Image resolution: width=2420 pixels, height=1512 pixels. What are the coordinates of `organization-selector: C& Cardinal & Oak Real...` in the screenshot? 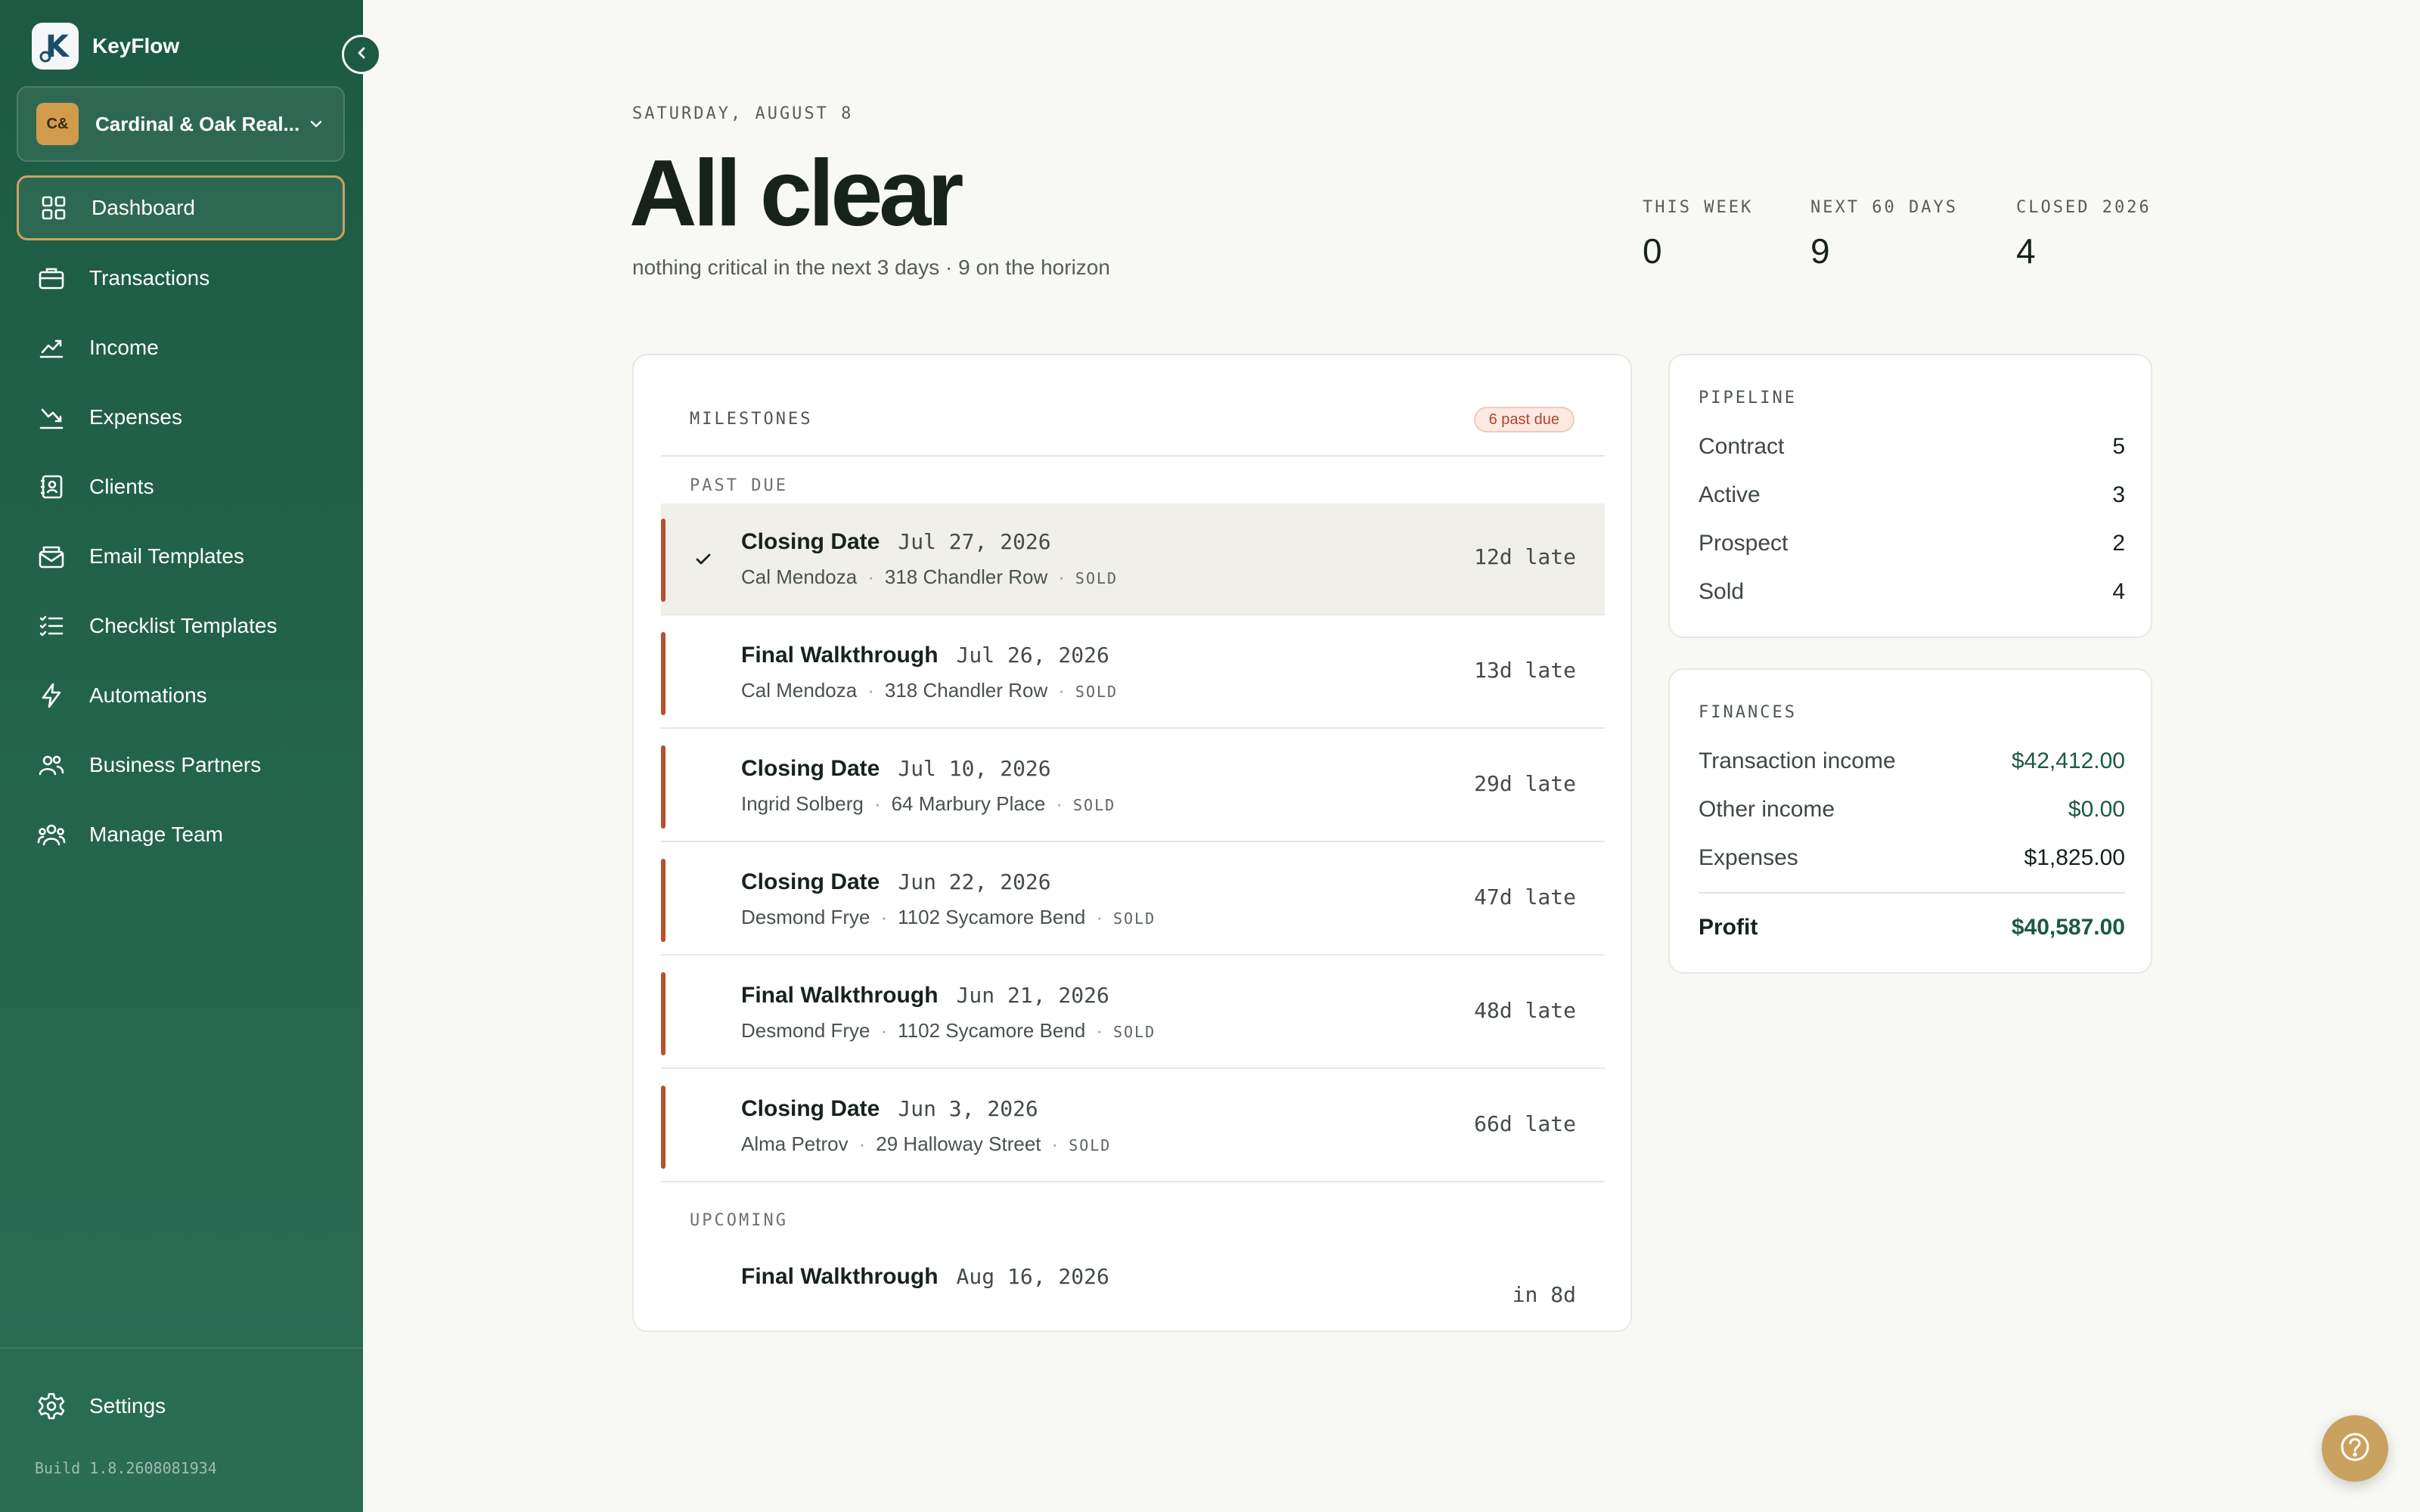 It's located at (181, 124).